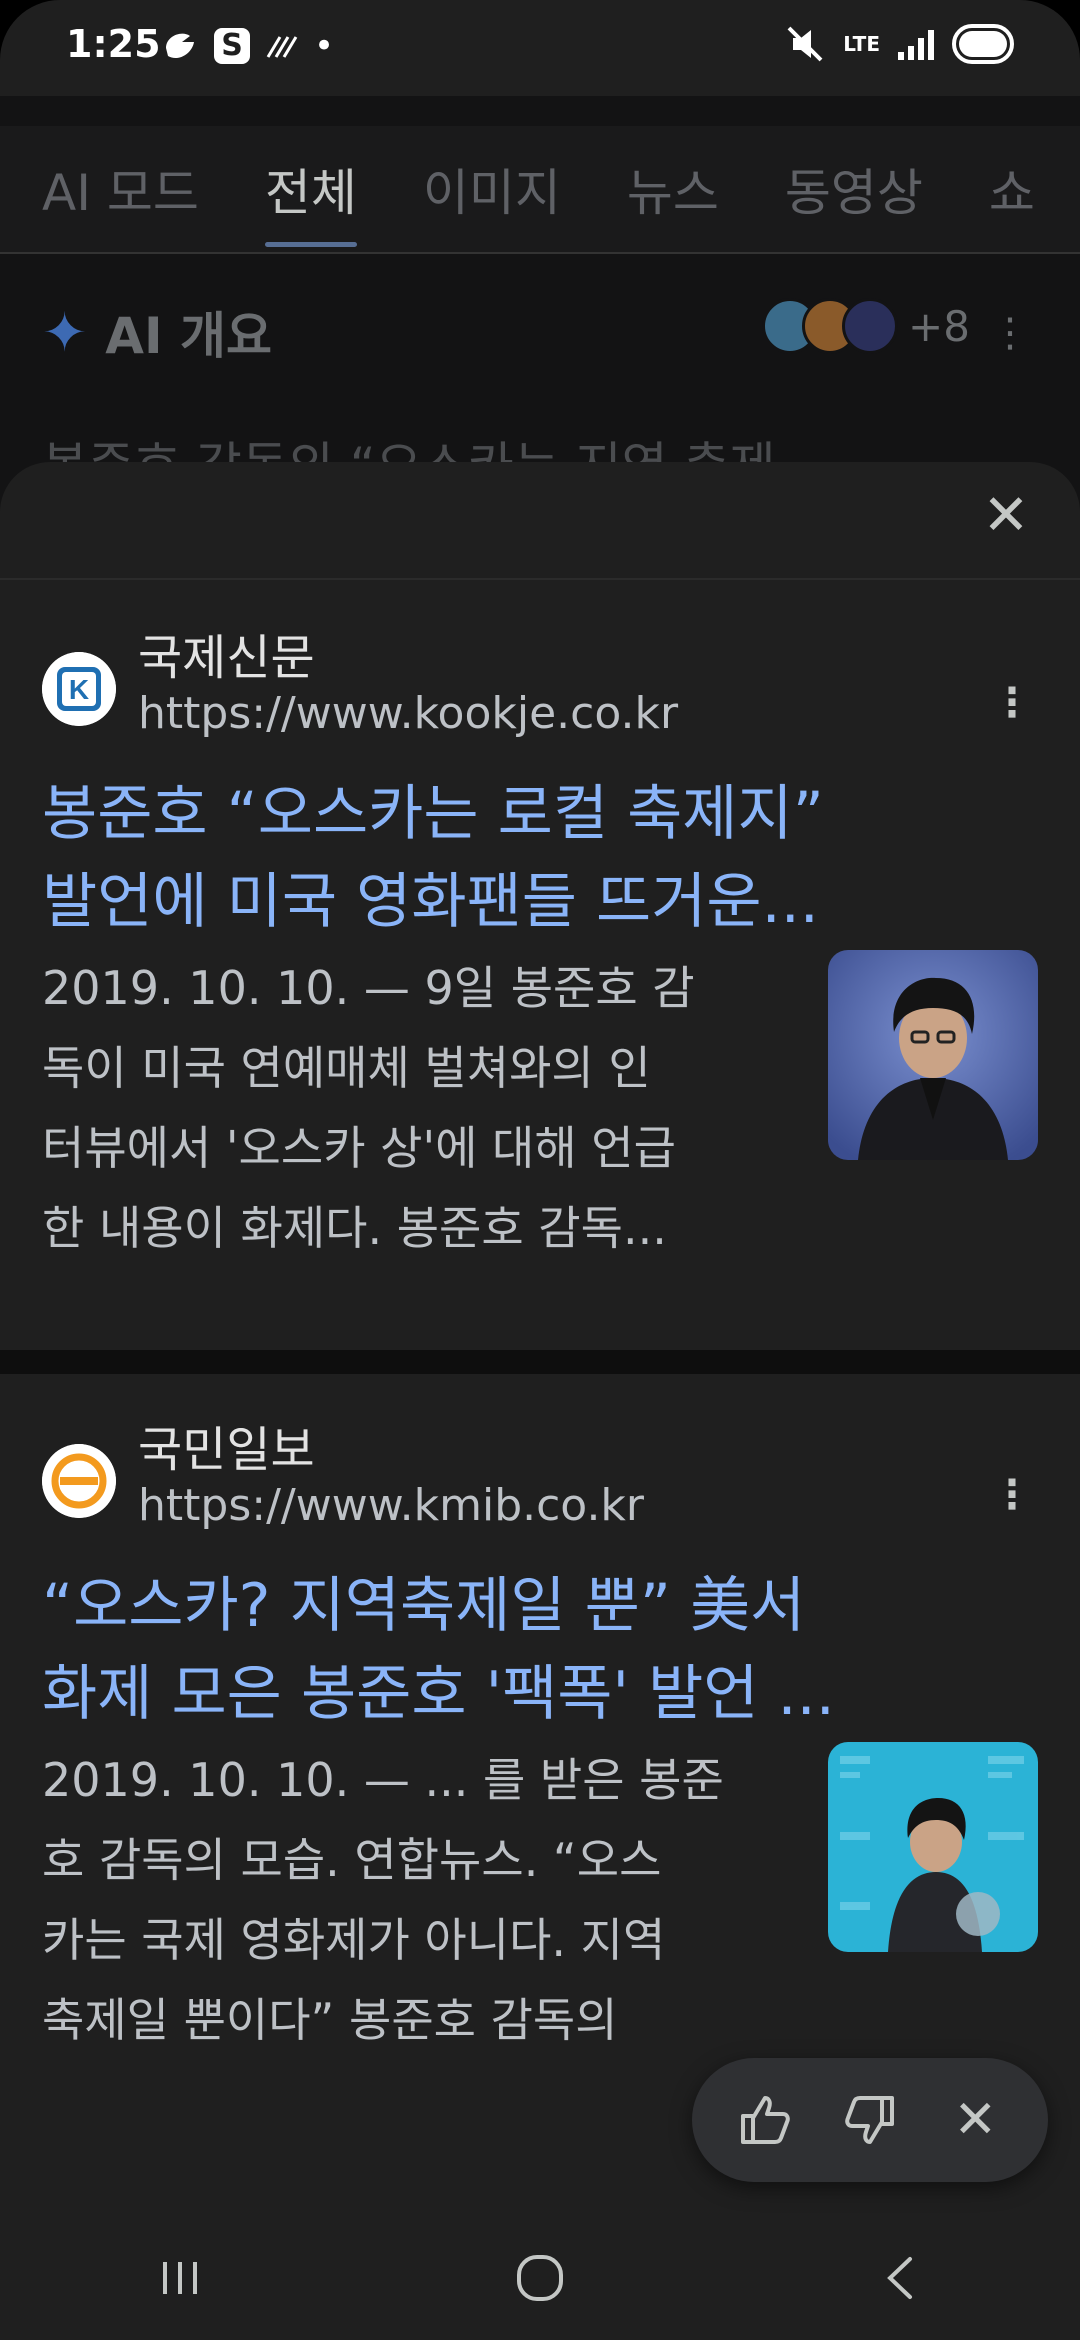 The width and height of the screenshot is (1080, 2340). Describe the element at coordinates (861, 44) in the screenshot. I see `lte-icon: LTE` at that location.